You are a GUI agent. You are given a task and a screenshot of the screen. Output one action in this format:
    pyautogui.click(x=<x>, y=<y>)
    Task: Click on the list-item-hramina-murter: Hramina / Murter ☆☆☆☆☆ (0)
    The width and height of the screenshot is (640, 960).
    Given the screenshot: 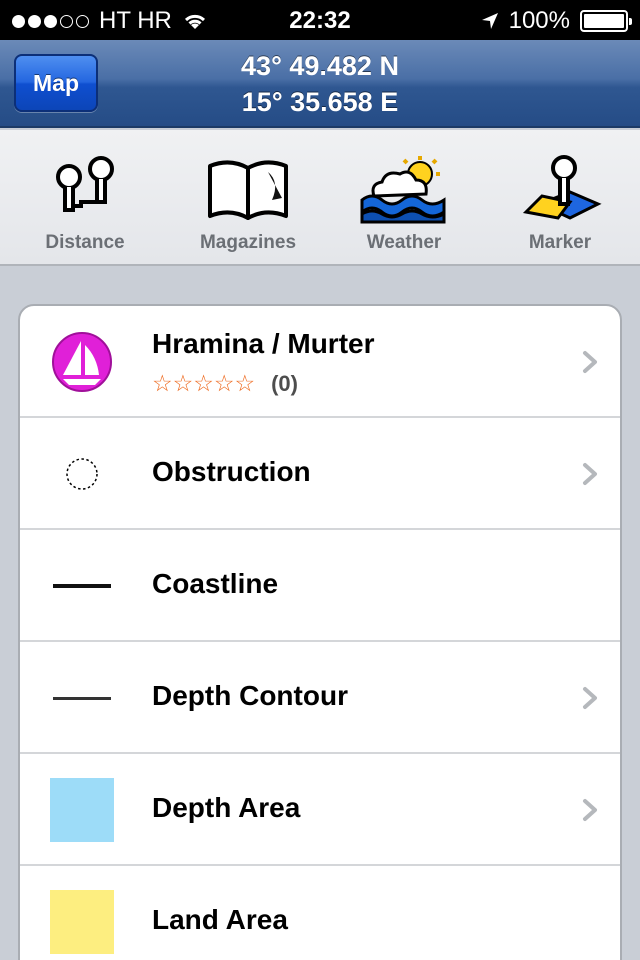 What is the action you would take?
    pyautogui.click(x=320, y=362)
    